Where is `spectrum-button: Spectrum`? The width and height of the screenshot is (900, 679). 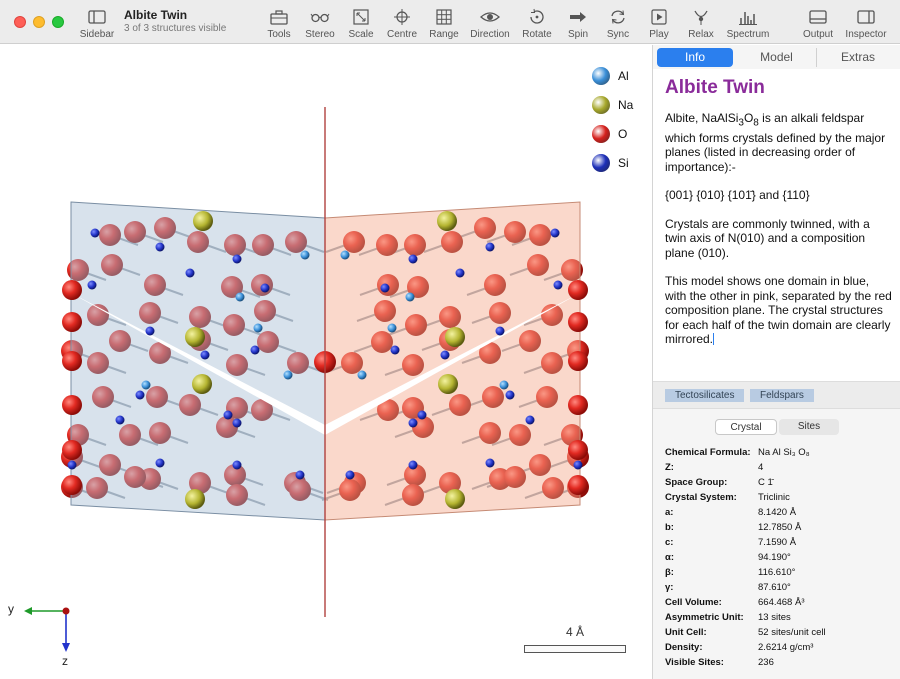 spectrum-button: Spectrum is located at coordinates (748, 25).